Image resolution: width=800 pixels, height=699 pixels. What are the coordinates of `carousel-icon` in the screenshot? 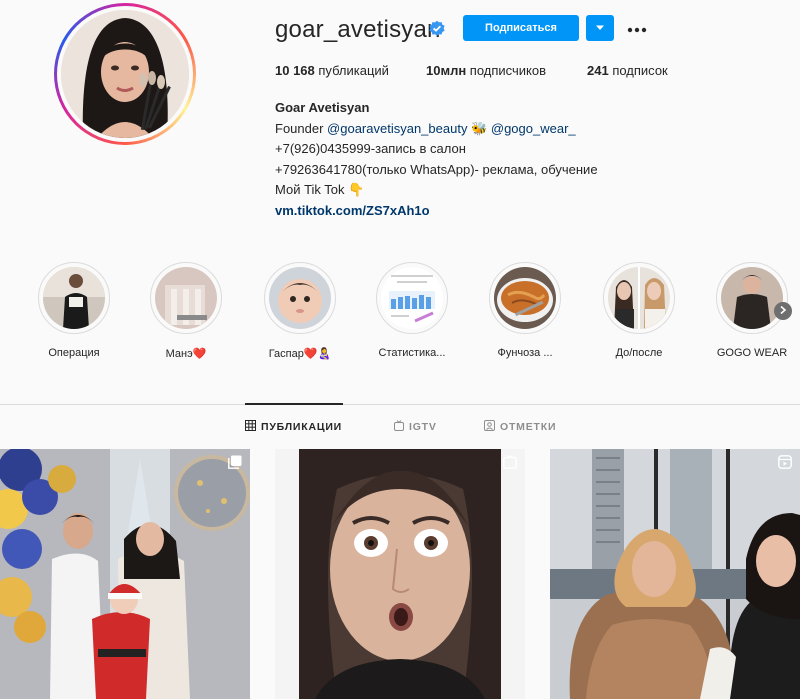 It's located at (235, 462).